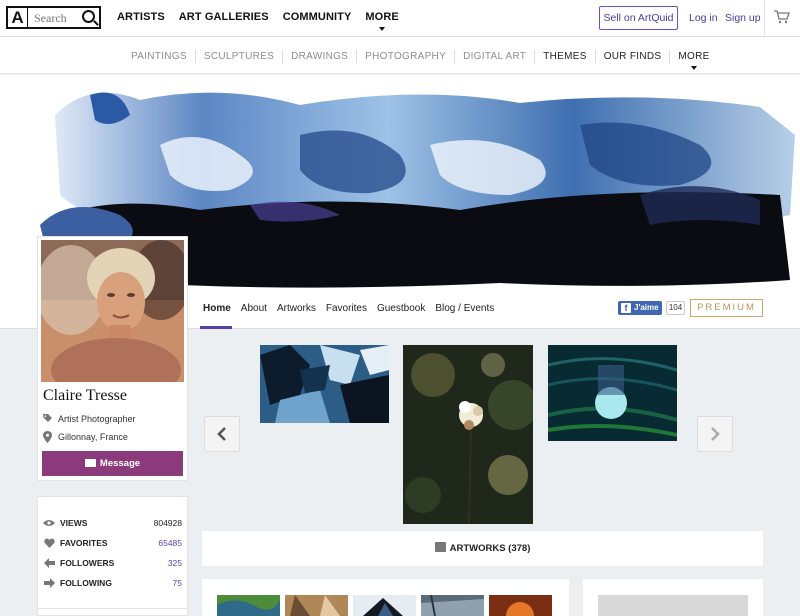 The image size is (800, 616). I want to click on location-pin-icon, so click(47, 437).